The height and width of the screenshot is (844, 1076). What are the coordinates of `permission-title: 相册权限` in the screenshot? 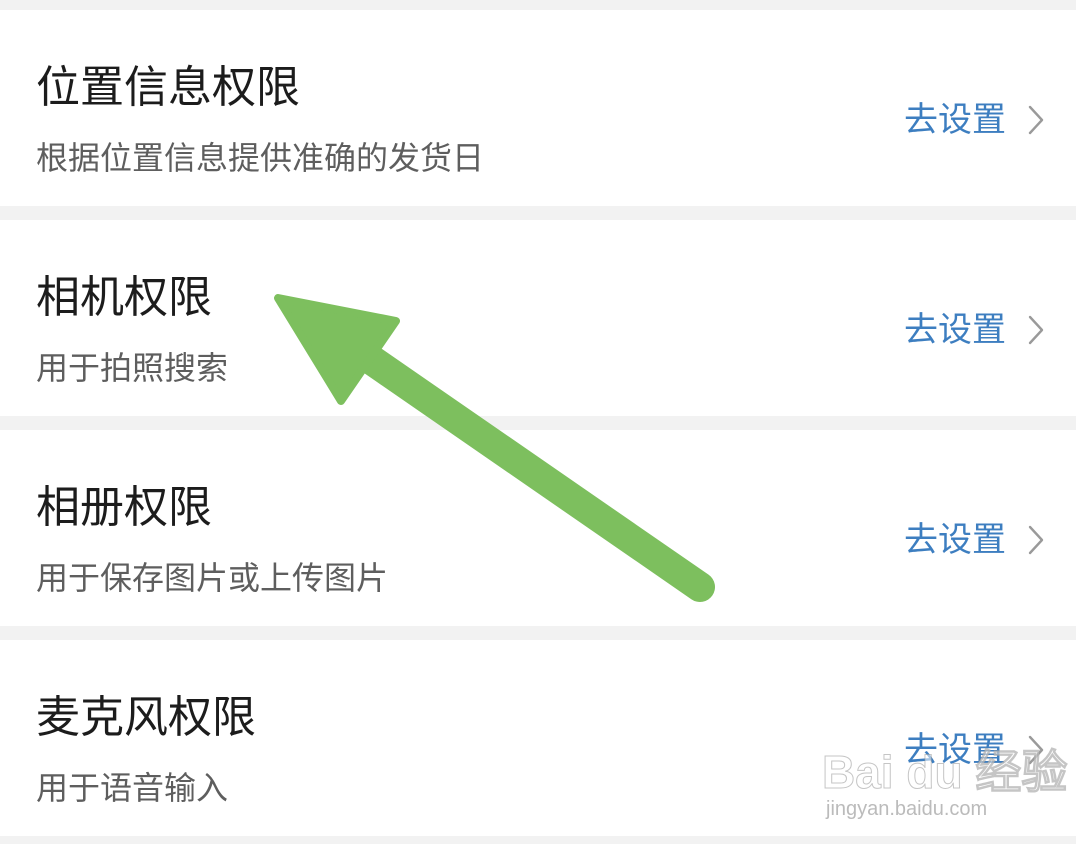 It's located at (124, 507).